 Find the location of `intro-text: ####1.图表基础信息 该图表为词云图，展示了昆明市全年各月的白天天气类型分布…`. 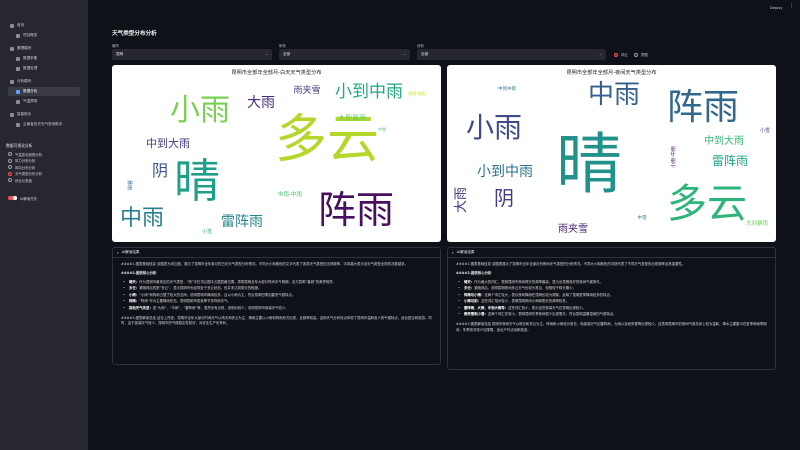

intro-text: ####1.图表基础信息 该图表为词云图，展示了昆明市全年各月的白天天气类型分布… is located at coordinates (264, 264).